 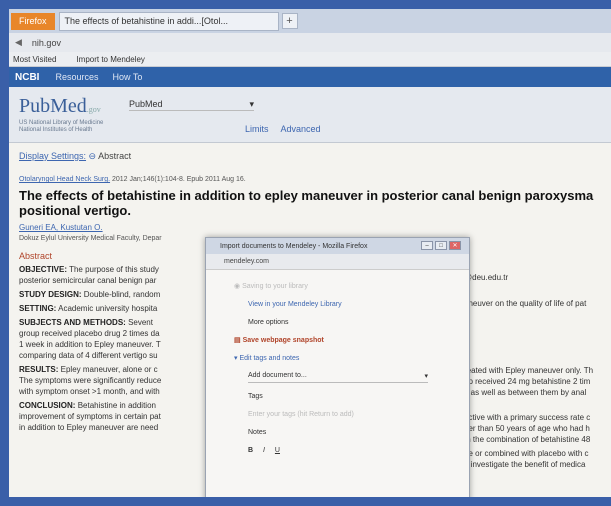 I want to click on new-tab-button: +, so click(x=289, y=21).